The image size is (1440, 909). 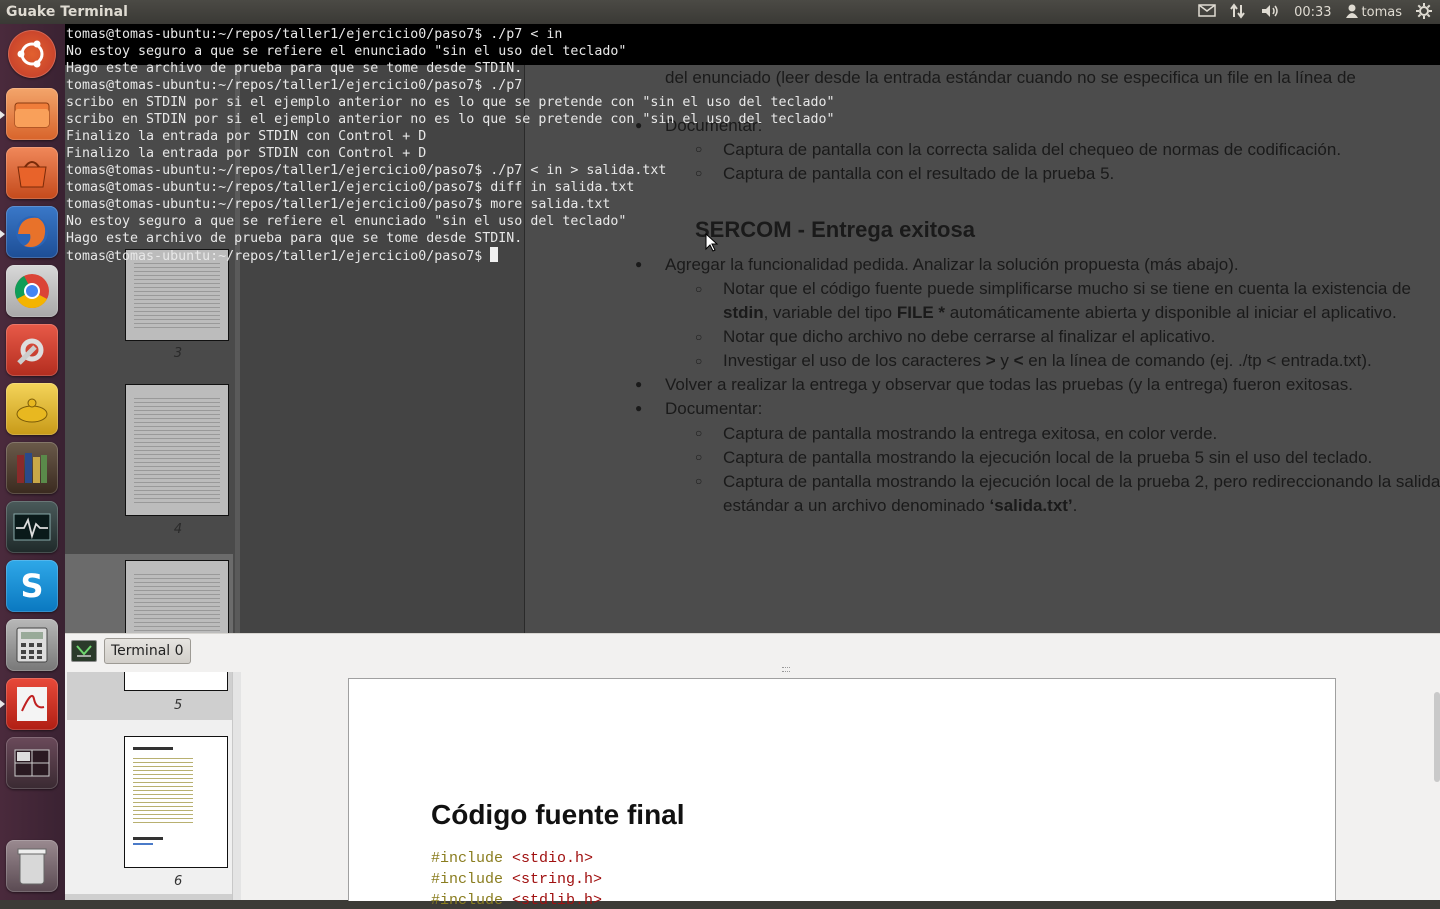 What do you see at coordinates (1351, 12) in the screenshot?
I see `user-icon` at bounding box center [1351, 12].